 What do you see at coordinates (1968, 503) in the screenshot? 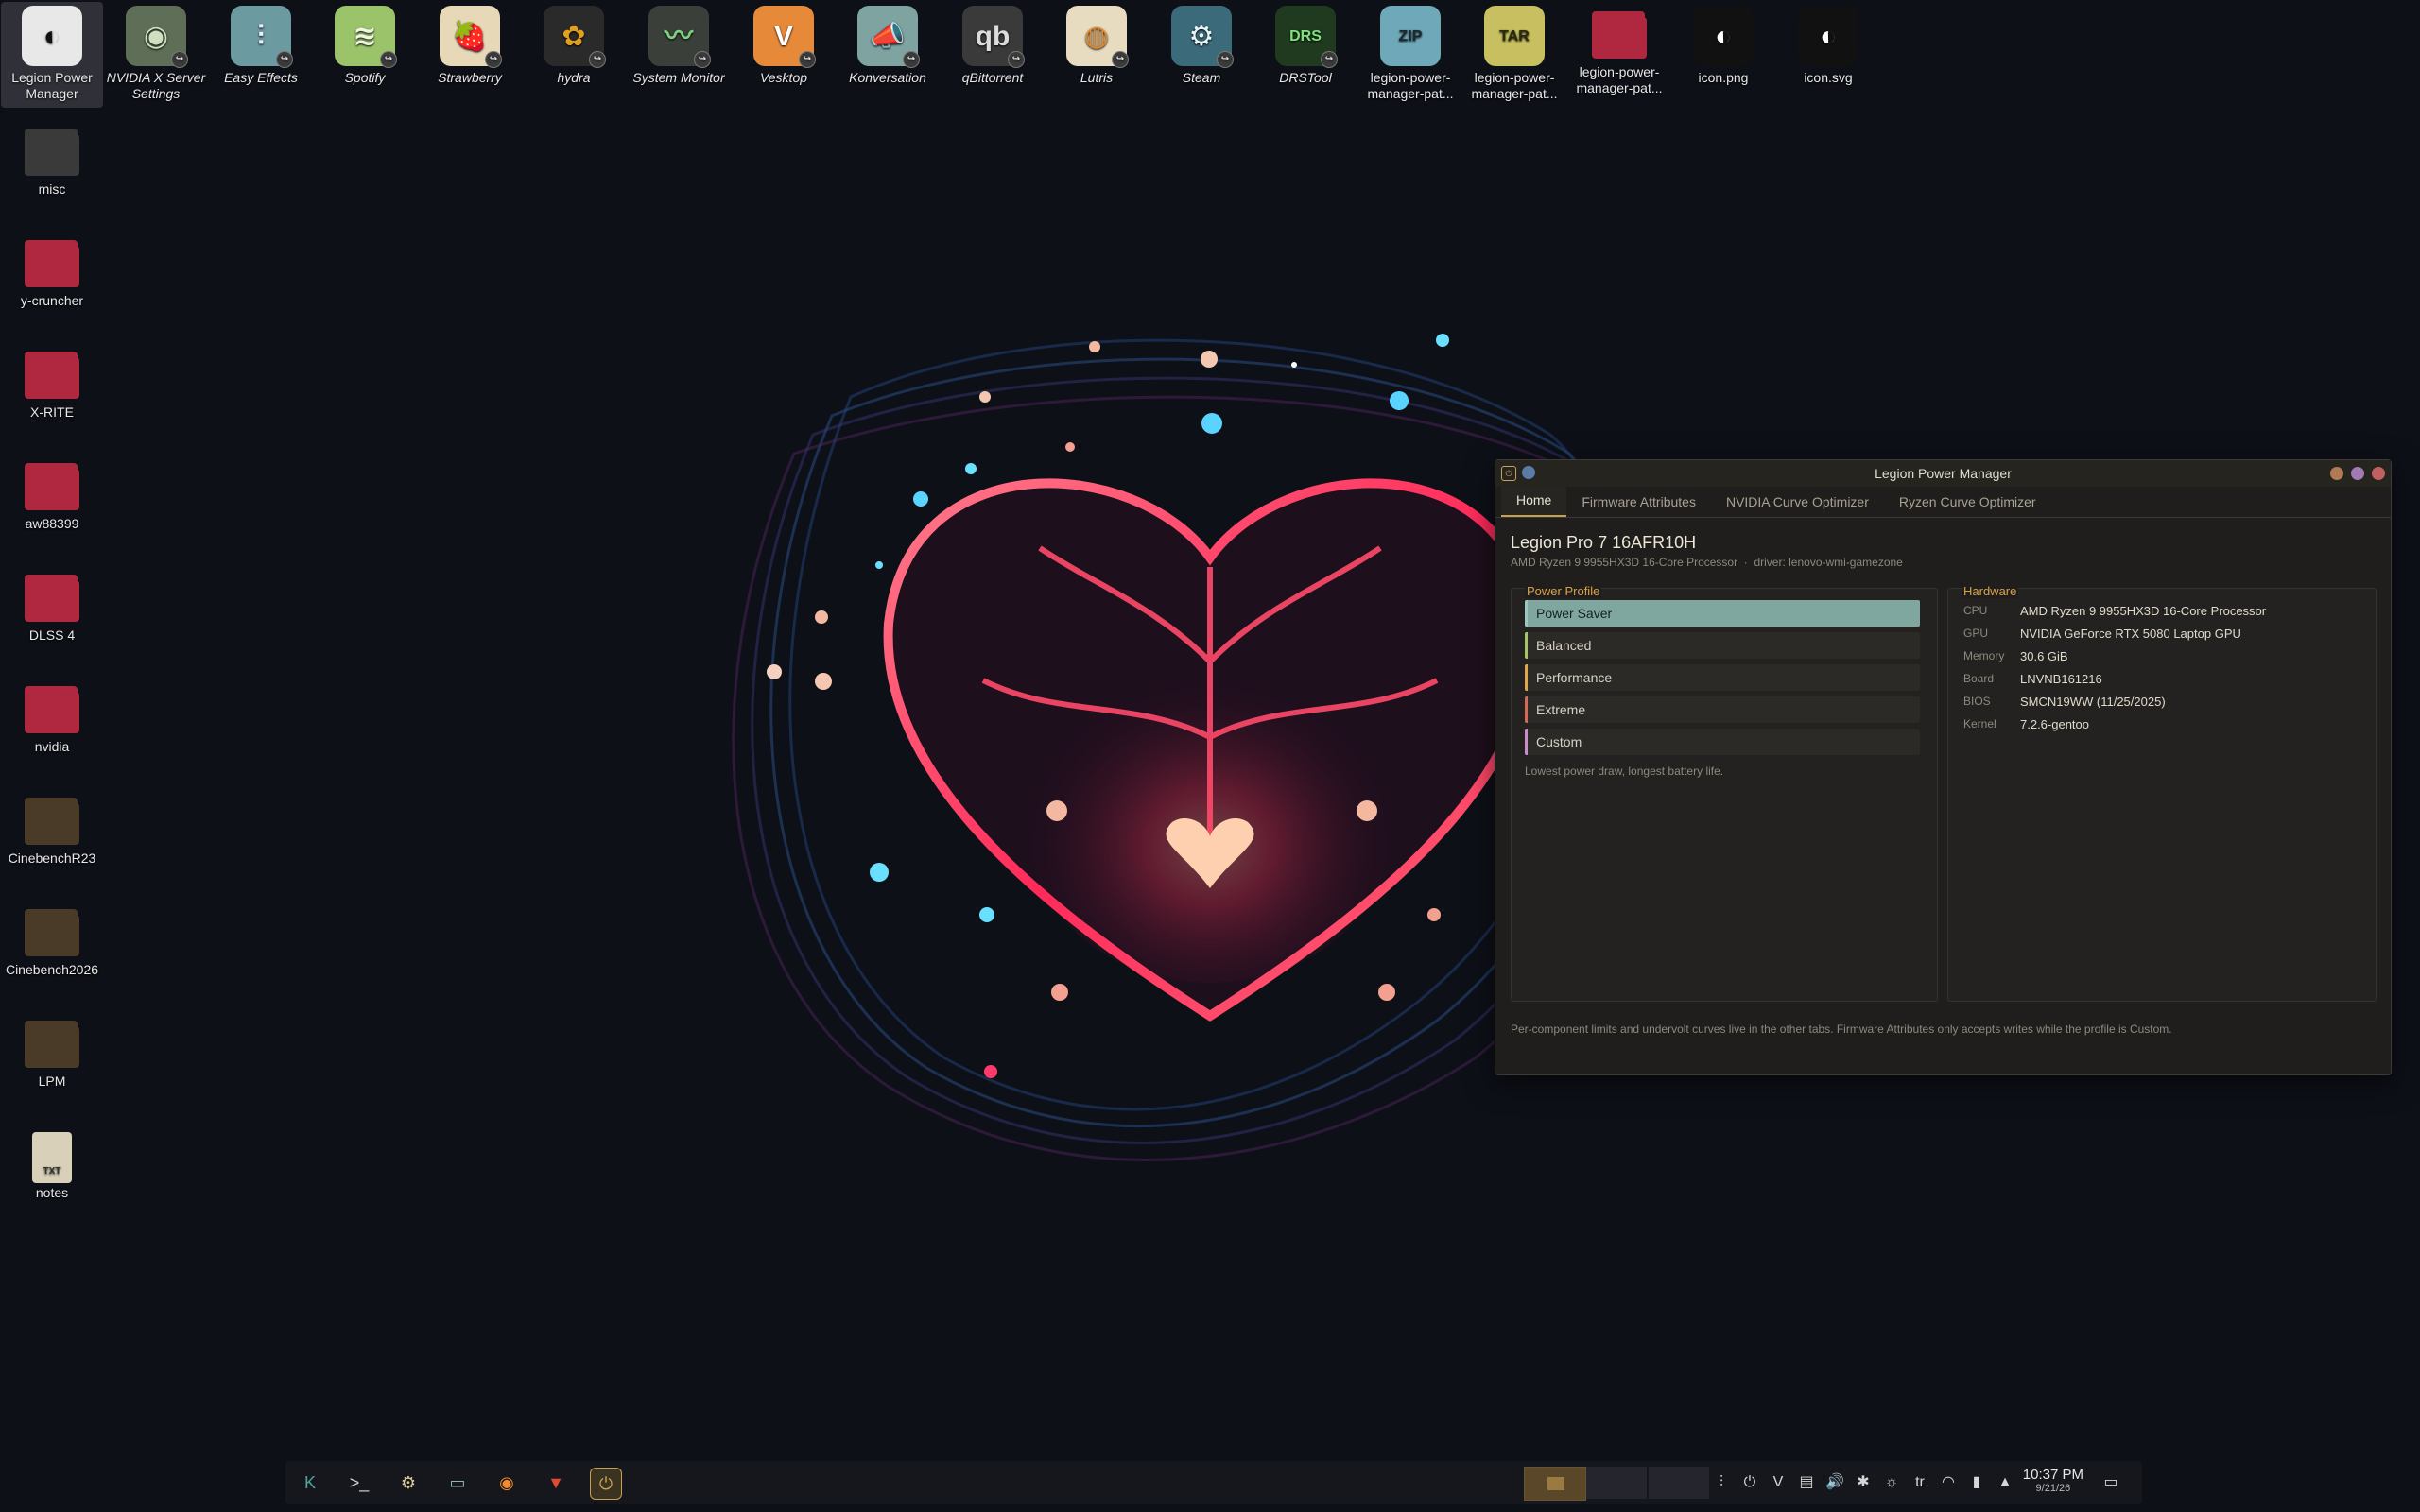
I see `tab-ryzen-curve-optimizer: Ryzen Curve Optimizer` at bounding box center [1968, 503].